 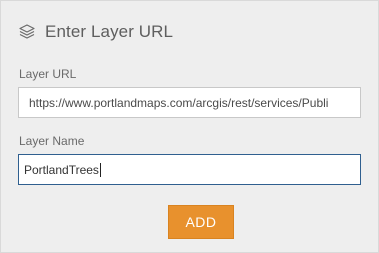 I want to click on add-button: ADD, so click(x=201, y=222).